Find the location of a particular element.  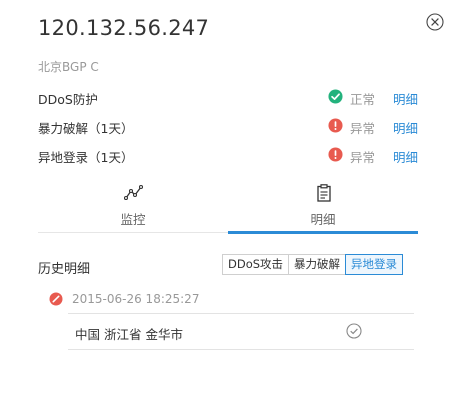

close-icon is located at coordinates (435, 22).